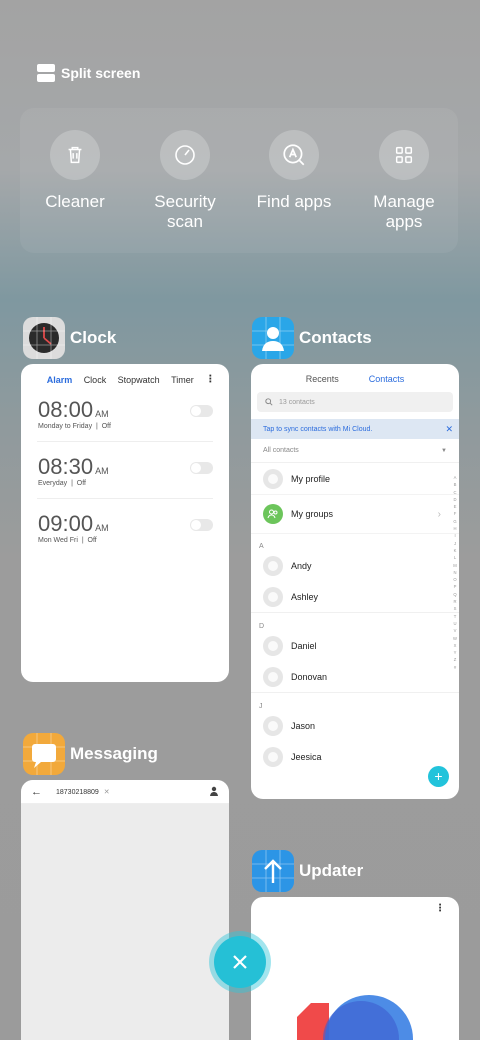 This screenshot has height=1040, width=480. I want to click on alphabet-index-letter: U, so click(455, 623).